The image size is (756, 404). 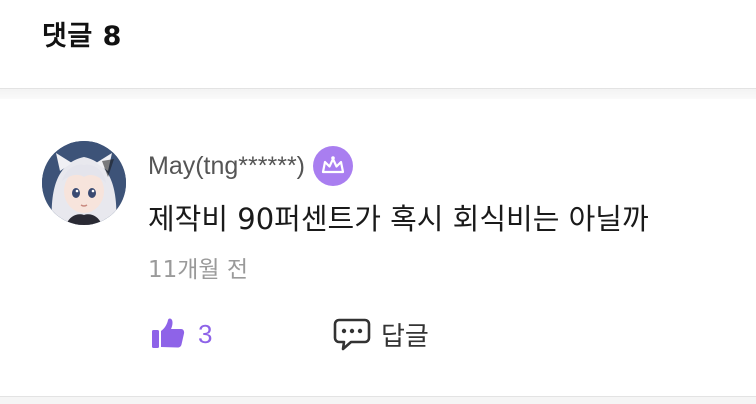 What do you see at coordinates (198, 270) in the screenshot?
I see `comment-timestamp: 11개월 전` at bounding box center [198, 270].